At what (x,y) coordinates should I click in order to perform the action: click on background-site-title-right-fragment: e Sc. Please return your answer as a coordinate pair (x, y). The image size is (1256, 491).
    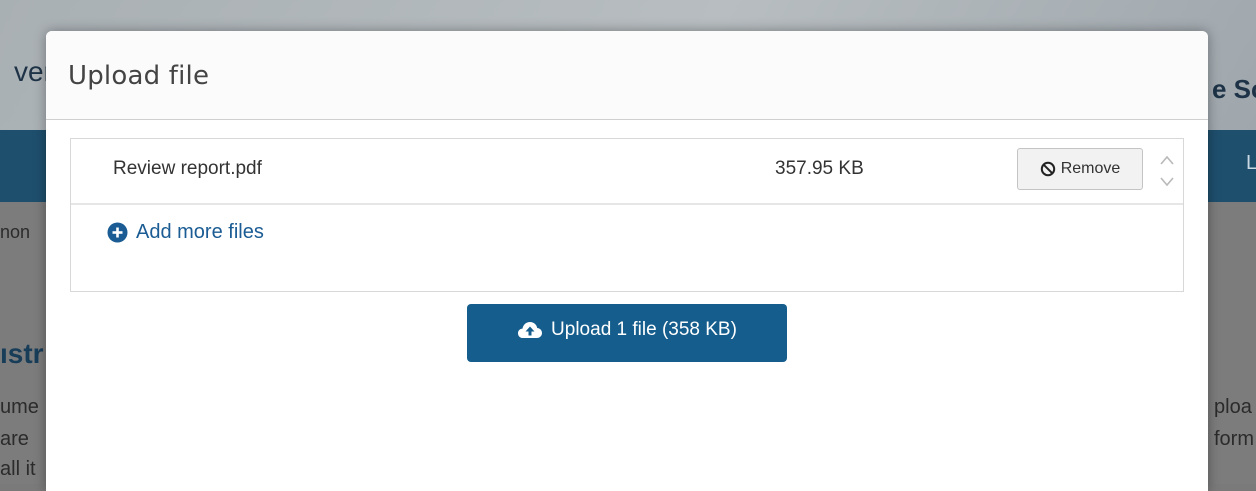
    Looking at the image, I should click on (1234, 89).